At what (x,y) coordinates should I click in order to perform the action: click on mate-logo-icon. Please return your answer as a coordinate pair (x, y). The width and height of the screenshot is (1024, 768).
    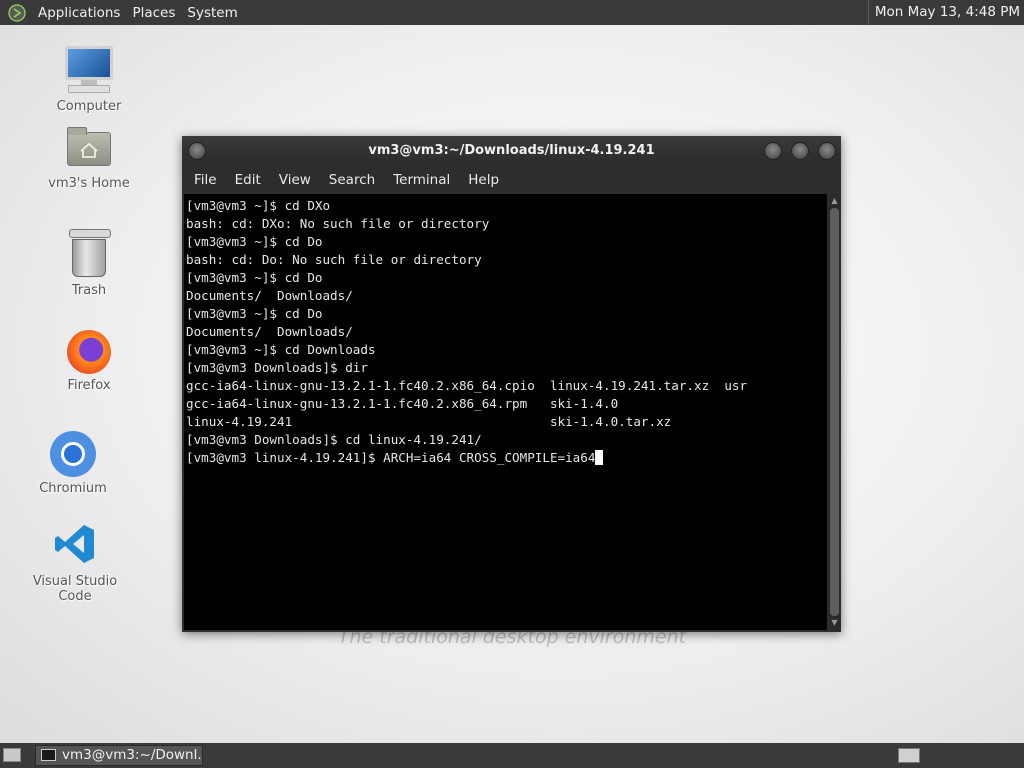
    Looking at the image, I should click on (17, 12).